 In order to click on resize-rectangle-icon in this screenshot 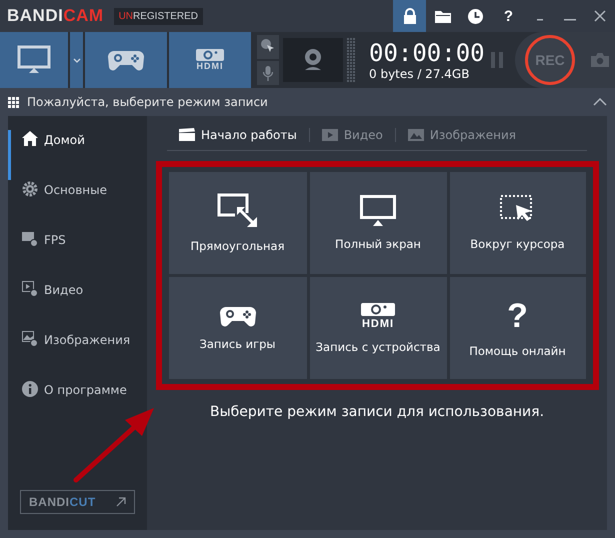, I will do `click(237, 211)`.